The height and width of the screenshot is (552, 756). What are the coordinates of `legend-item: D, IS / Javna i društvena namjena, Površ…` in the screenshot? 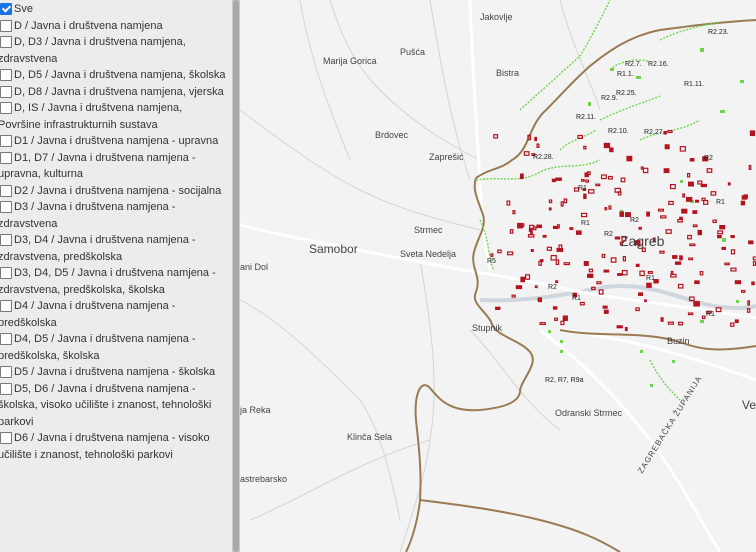 It's located at (113, 116).